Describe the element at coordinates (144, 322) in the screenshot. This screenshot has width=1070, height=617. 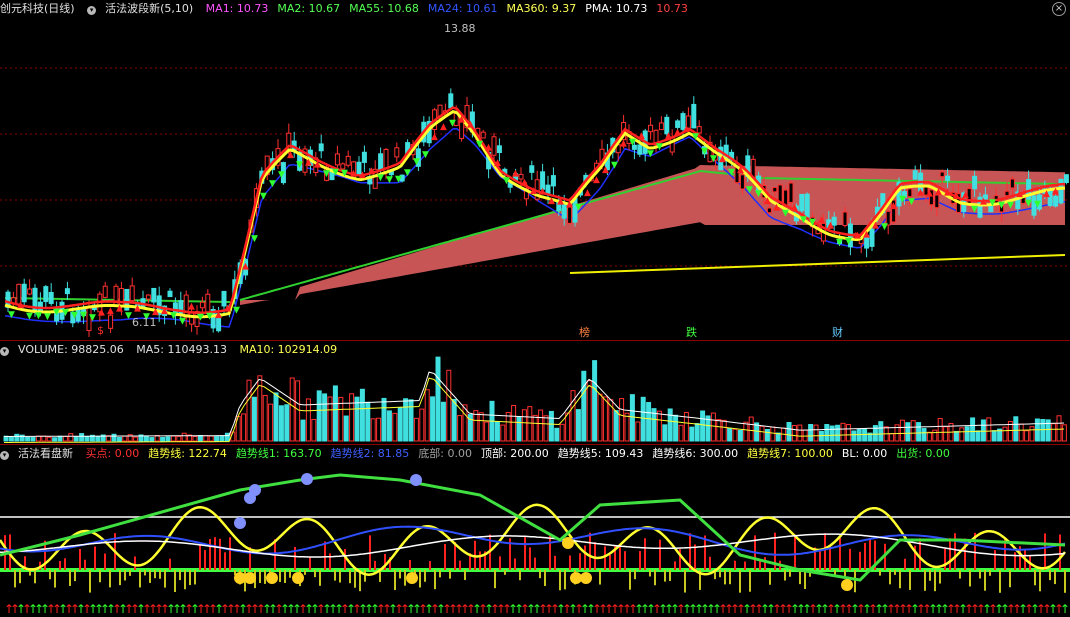
I see `low-price-label: 6.11` at that location.